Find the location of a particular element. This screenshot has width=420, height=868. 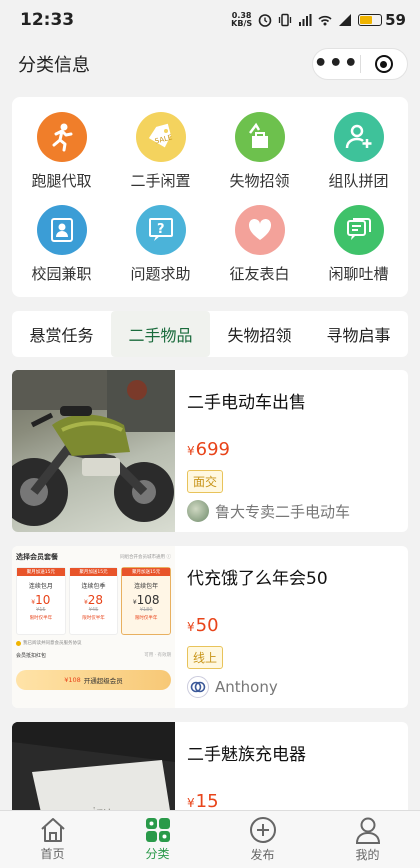

item-title: 二手魅族充电器 is located at coordinates (246, 755).